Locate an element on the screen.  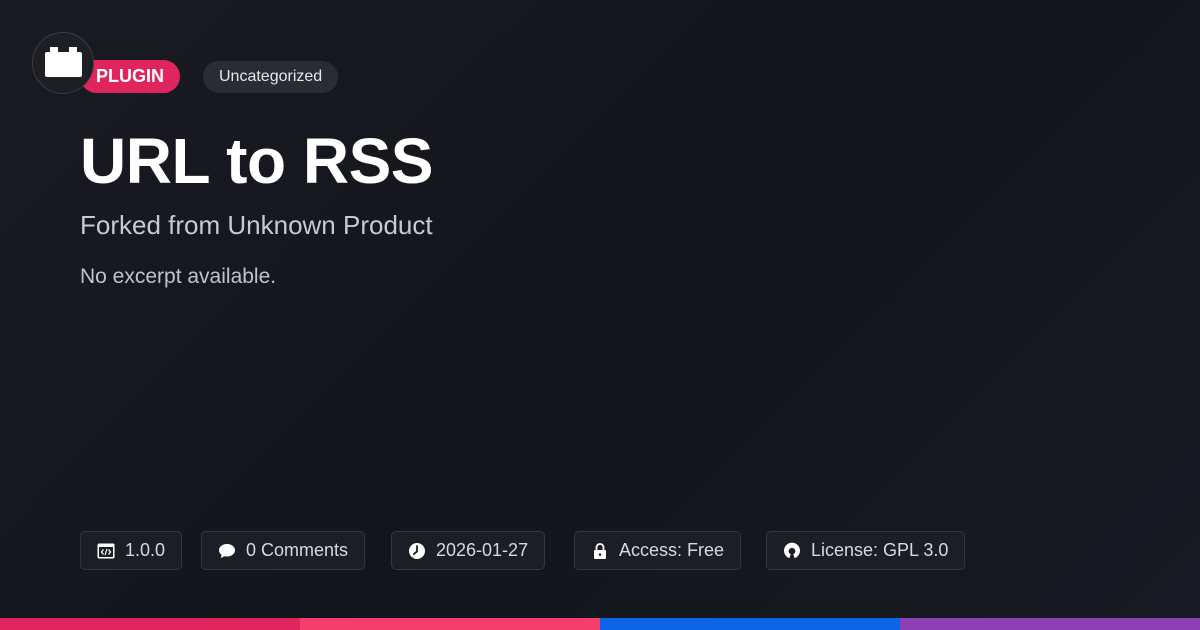
publish-date: 2026-01-27 is located at coordinates (482, 550).